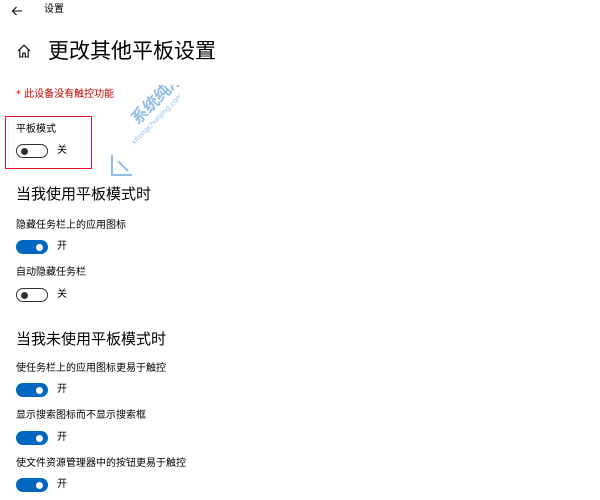 The width and height of the screenshot is (600, 500). What do you see at coordinates (62, 437) in the screenshot?
I see `show-search-icon-state: 开` at bounding box center [62, 437].